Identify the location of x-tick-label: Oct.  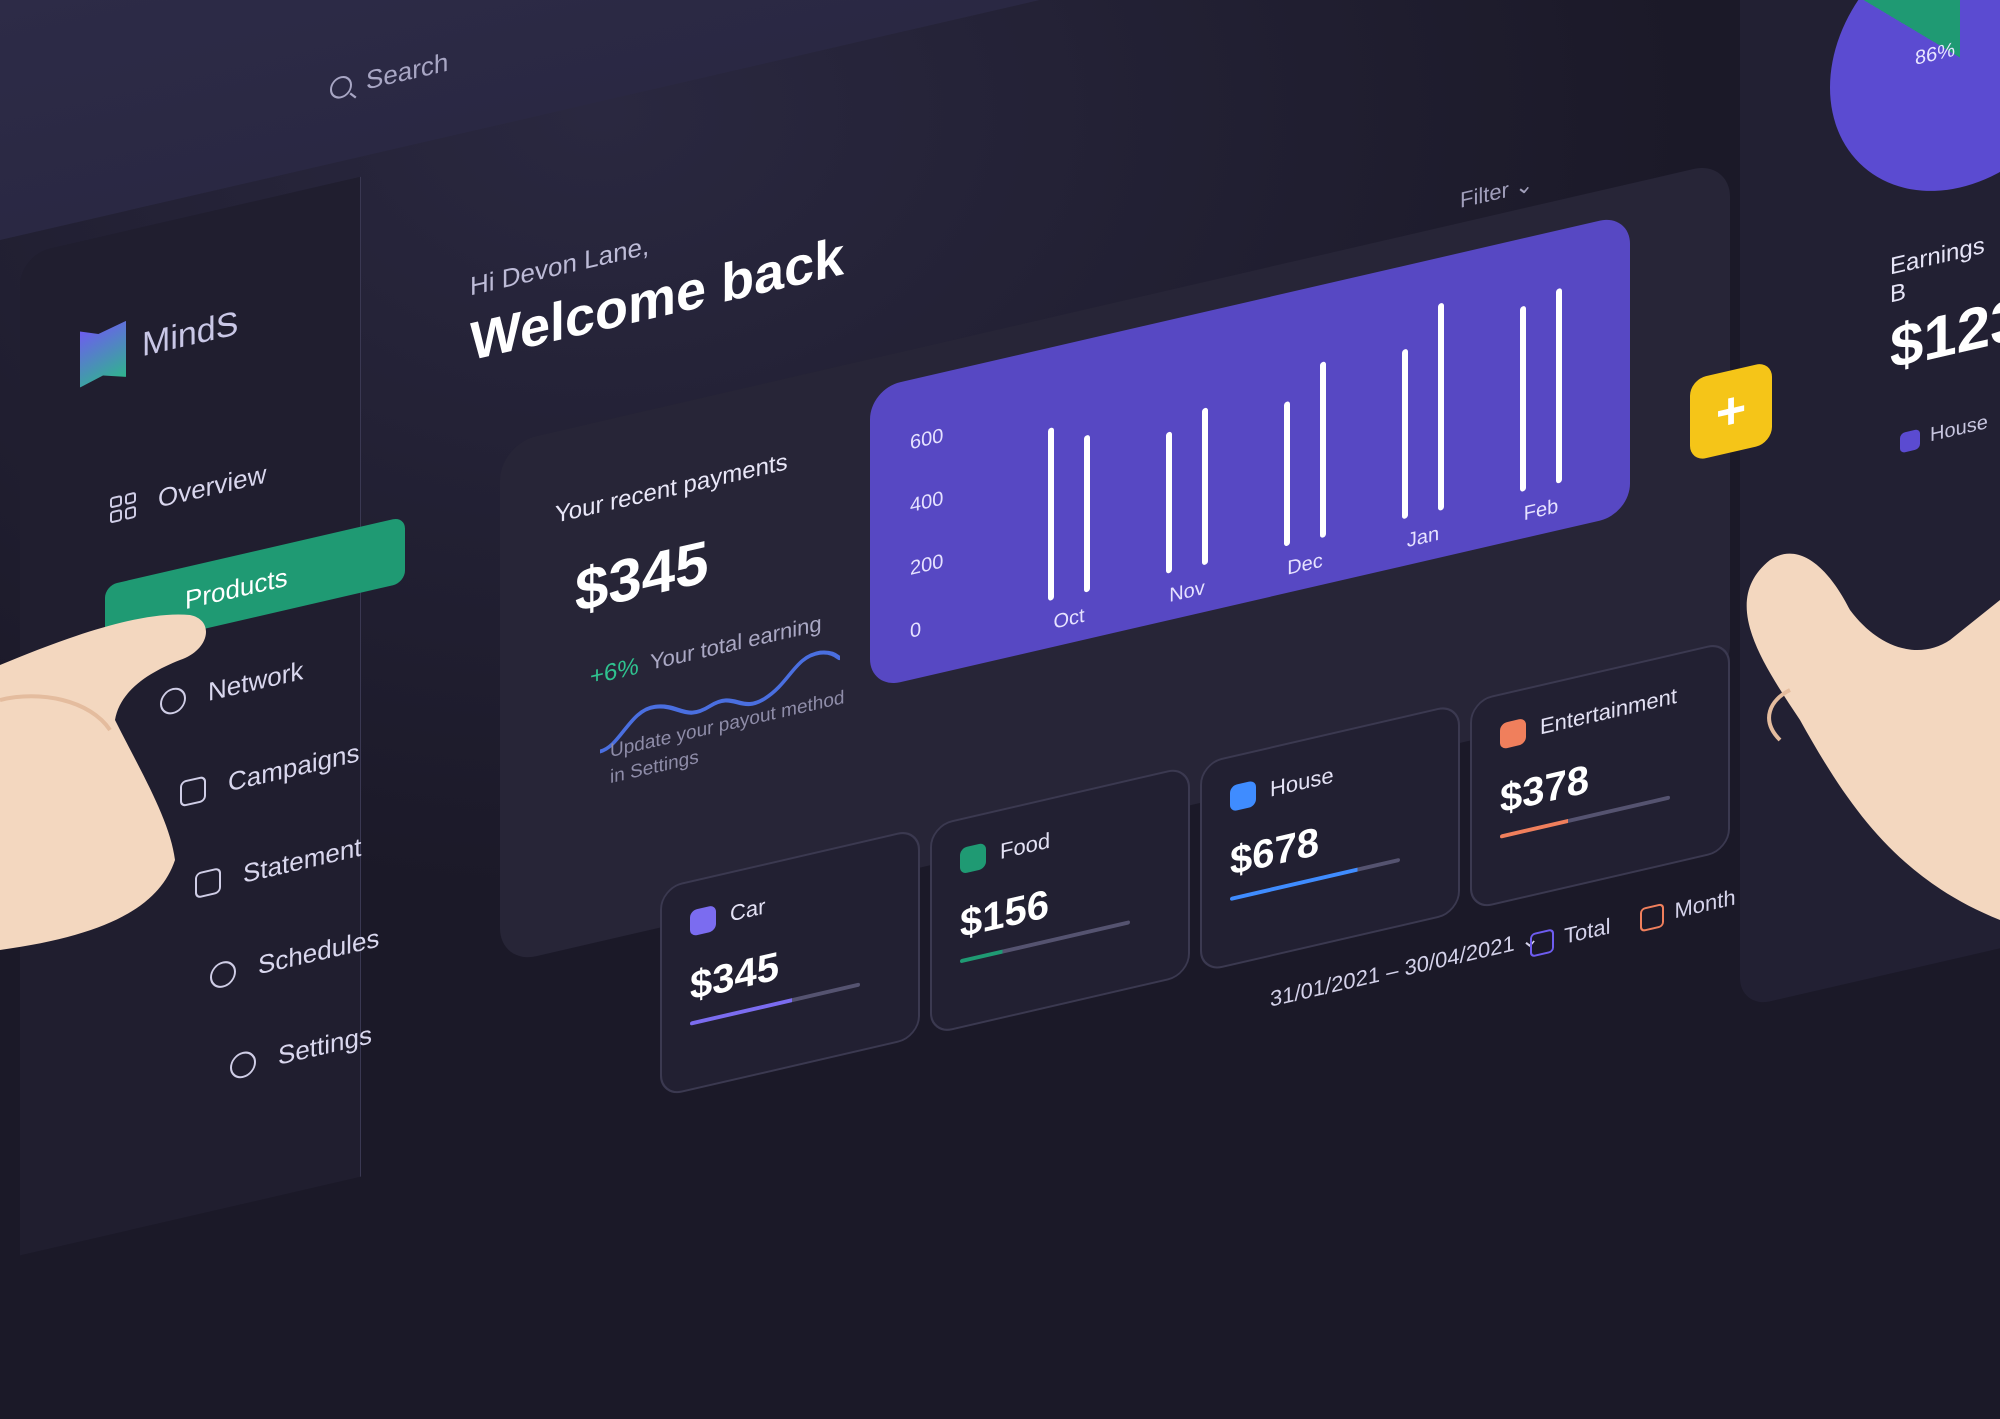
(1068, 619).